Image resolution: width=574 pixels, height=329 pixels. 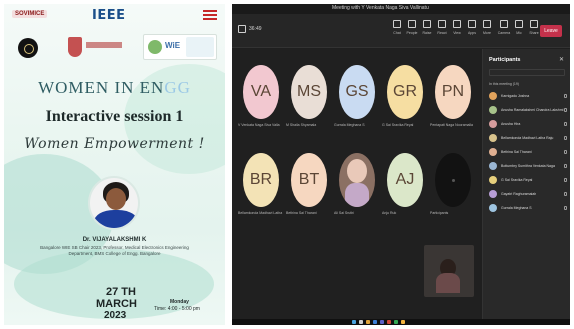 What do you see at coordinates (101, 87) in the screenshot?
I see `poster-title-main: WOMEN IN EN` at bounding box center [101, 87].